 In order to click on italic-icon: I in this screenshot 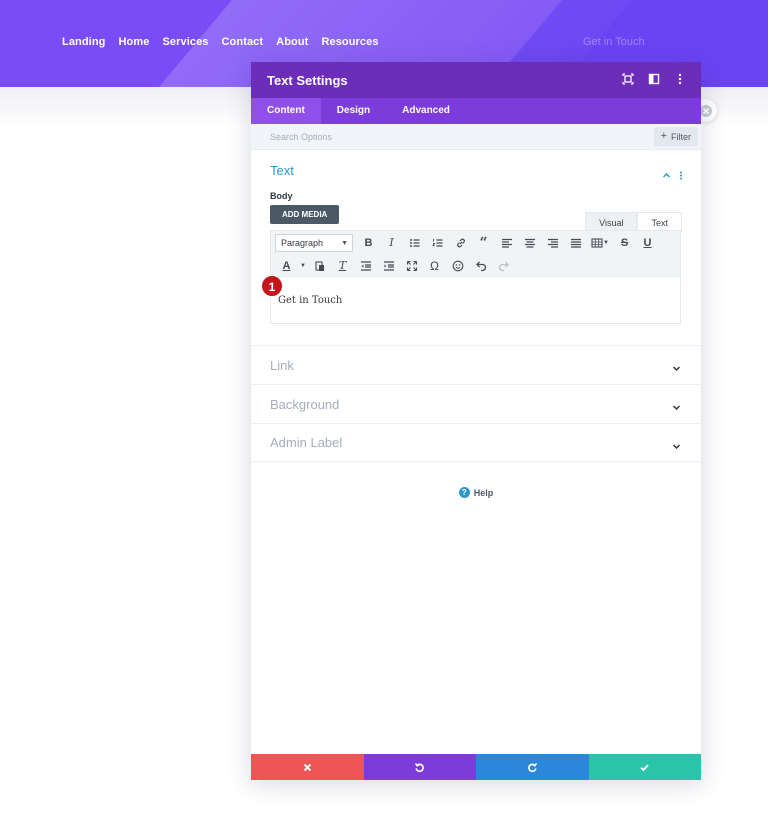, I will do `click(391, 242)`.